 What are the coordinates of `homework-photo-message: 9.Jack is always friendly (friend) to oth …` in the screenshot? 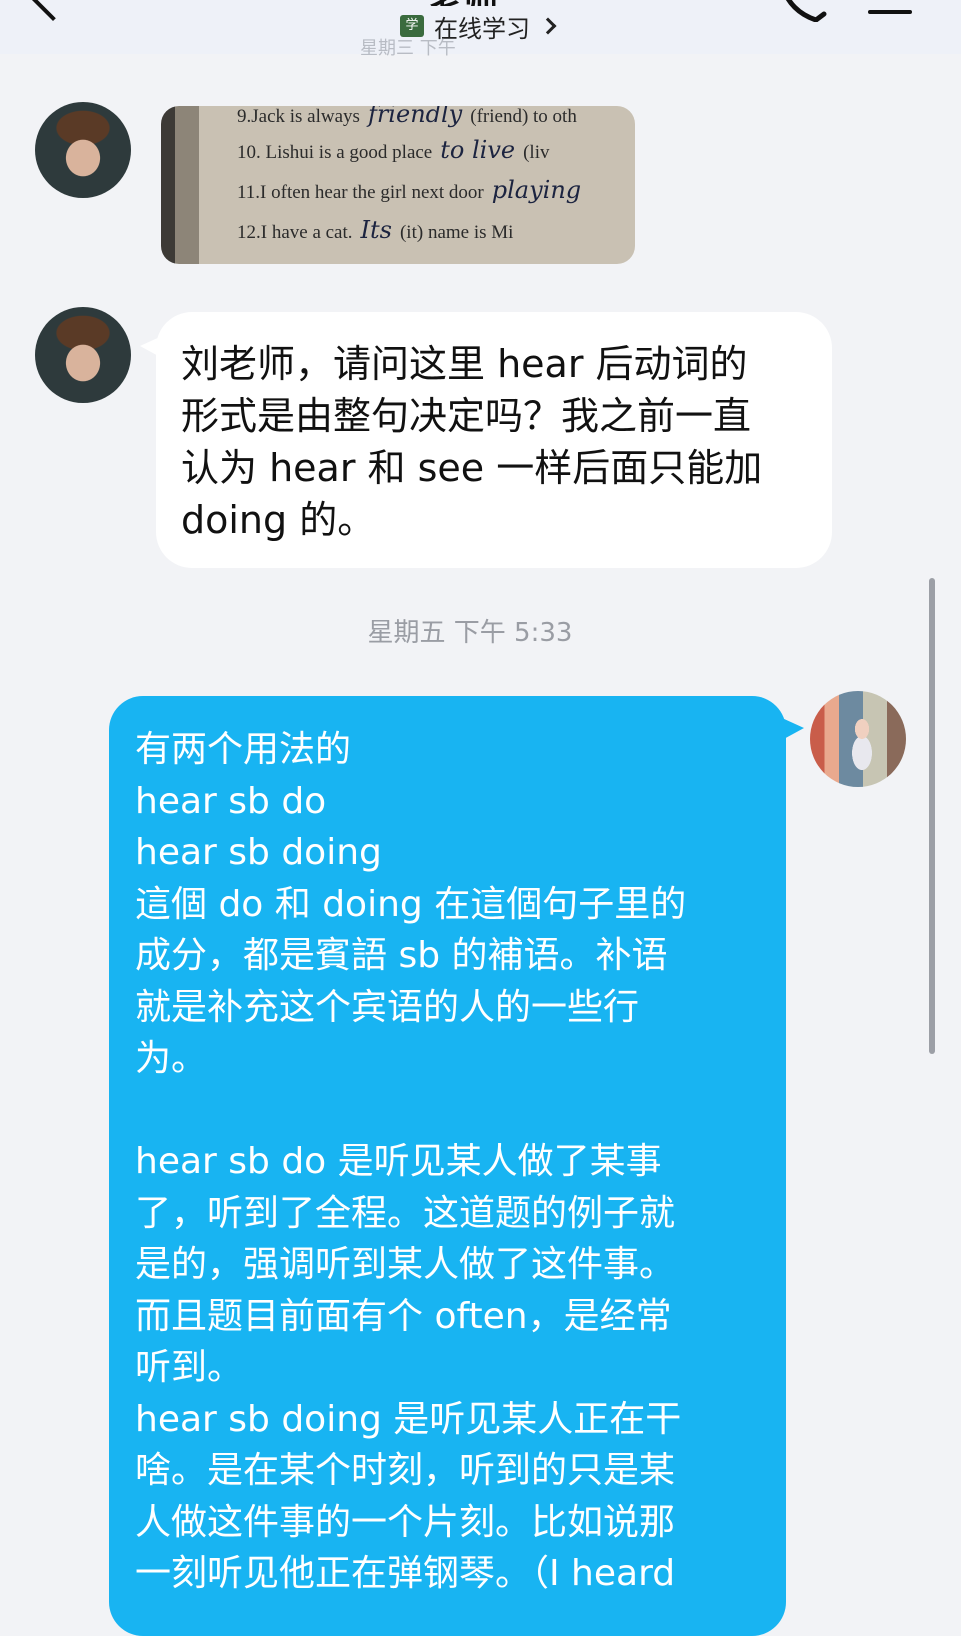 It's located at (398, 185).